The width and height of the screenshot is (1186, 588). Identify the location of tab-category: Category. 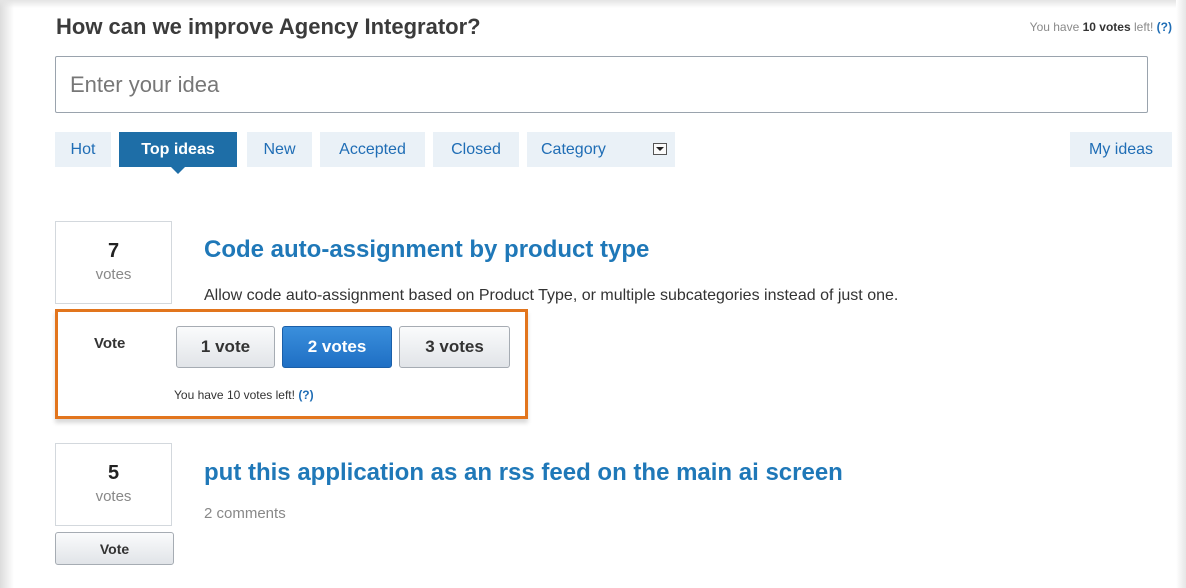
(601, 149).